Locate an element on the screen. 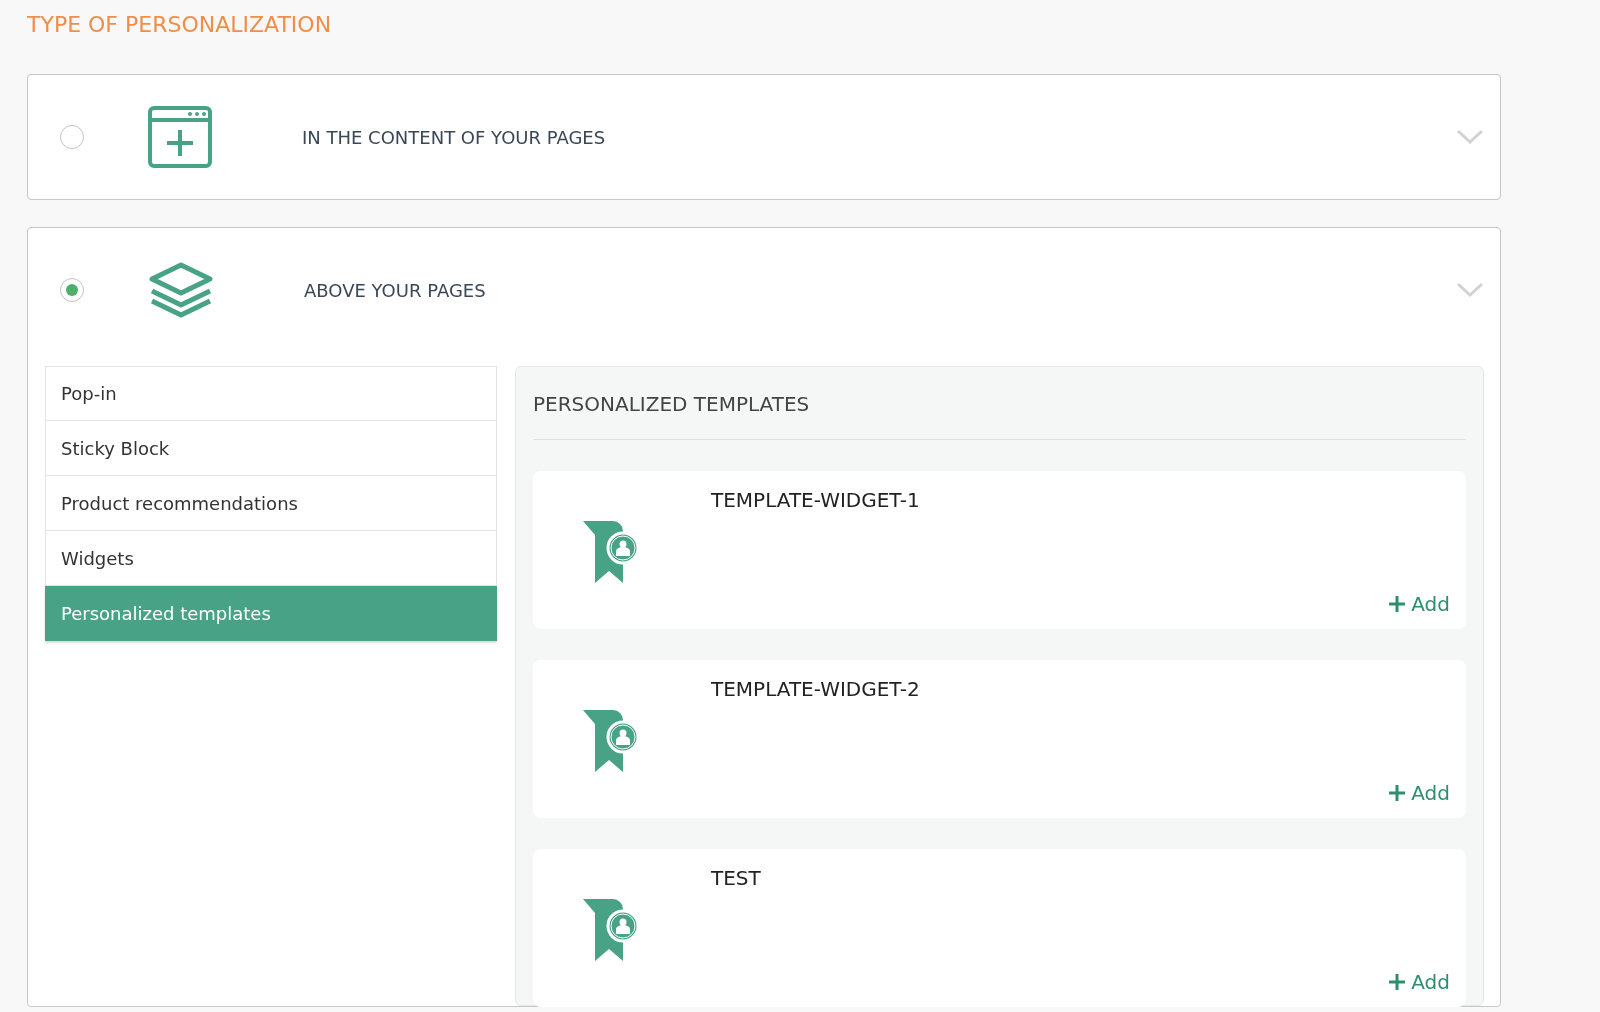  template-name: TEST is located at coordinates (736, 879).